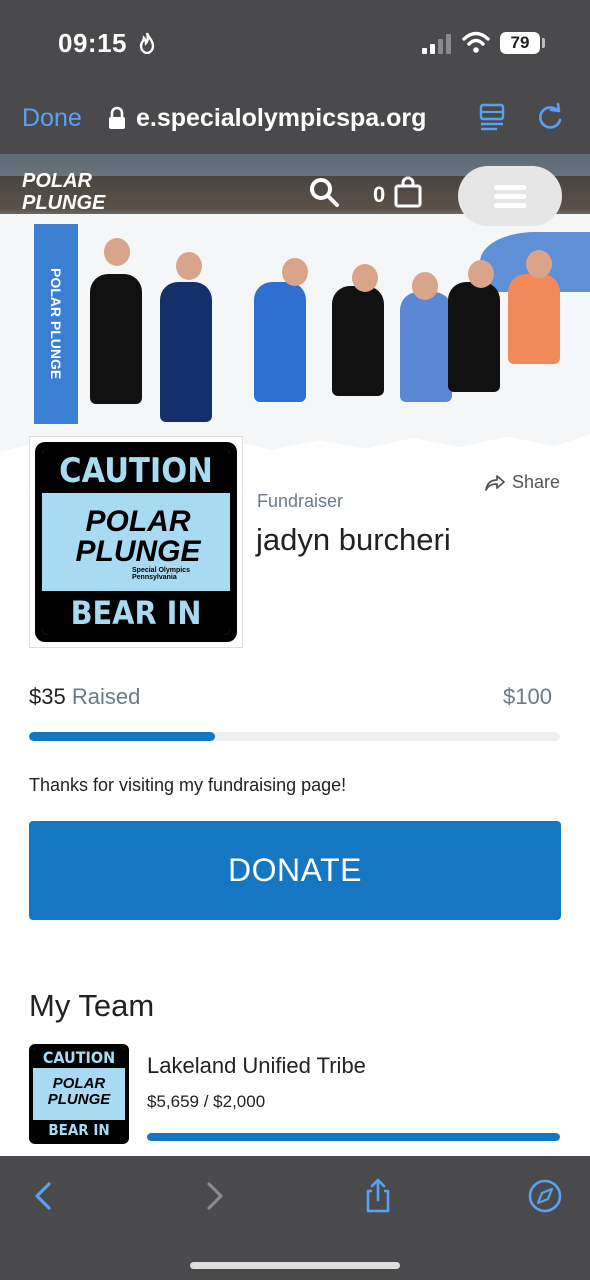  Describe the element at coordinates (161, 574) in the screenshot. I see `sign-small-text: Special Olympics Pennsylvania` at that location.